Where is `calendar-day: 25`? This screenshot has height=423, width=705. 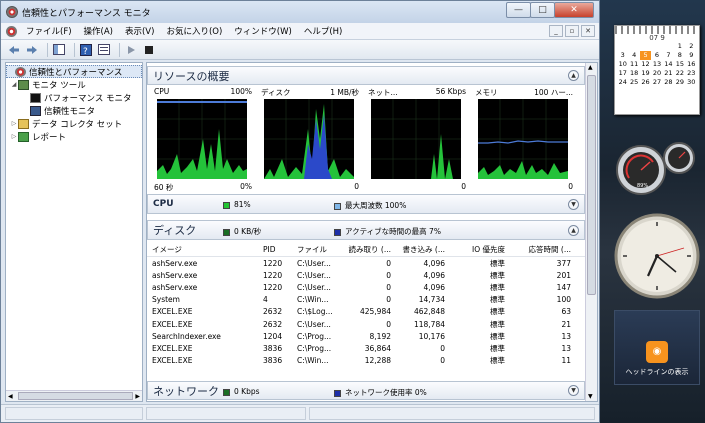
calendar-day: 25 is located at coordinates (633, 82).